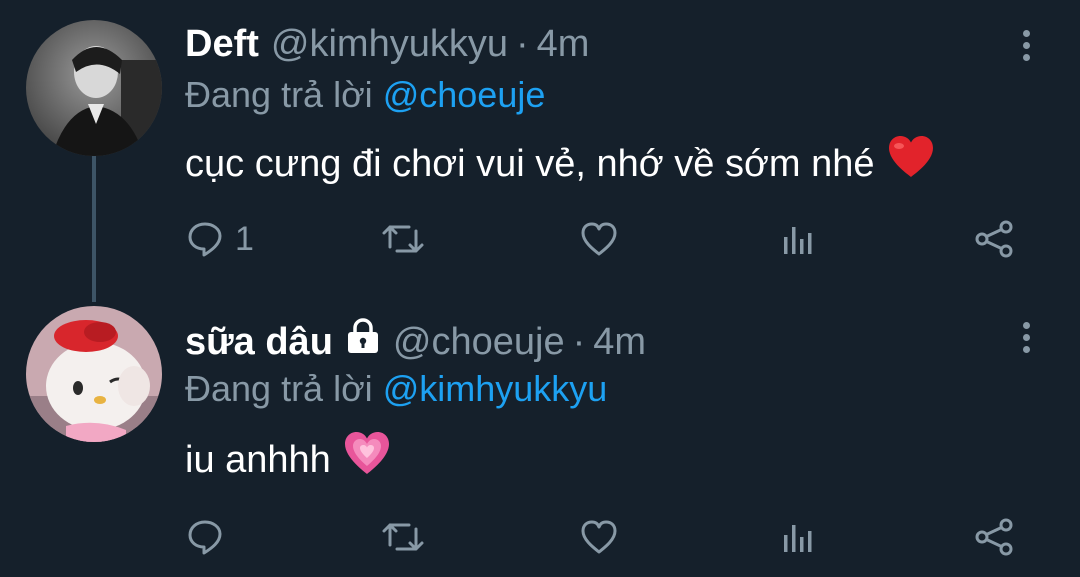 The image size is (1080, 577). I want to click on tweet-text: iu anhhh, so click(288, 459).